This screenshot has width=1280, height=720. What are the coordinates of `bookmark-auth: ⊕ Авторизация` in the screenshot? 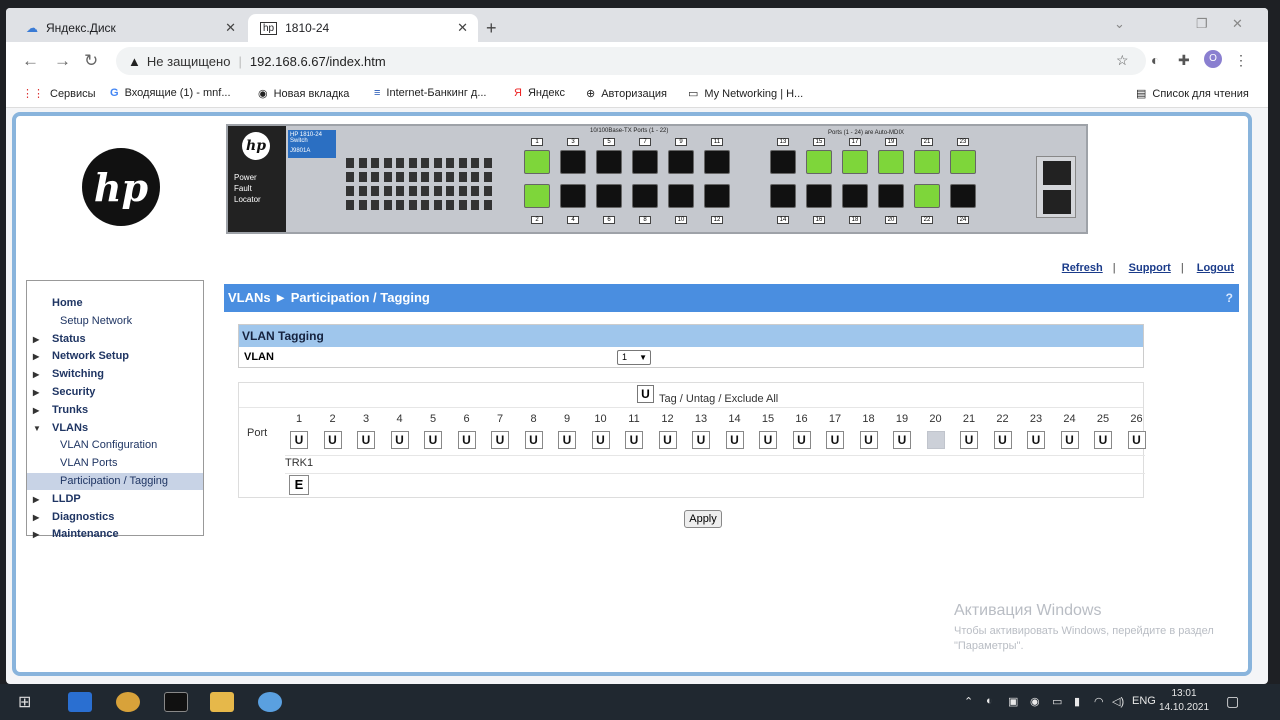 It's located at (626, 93).